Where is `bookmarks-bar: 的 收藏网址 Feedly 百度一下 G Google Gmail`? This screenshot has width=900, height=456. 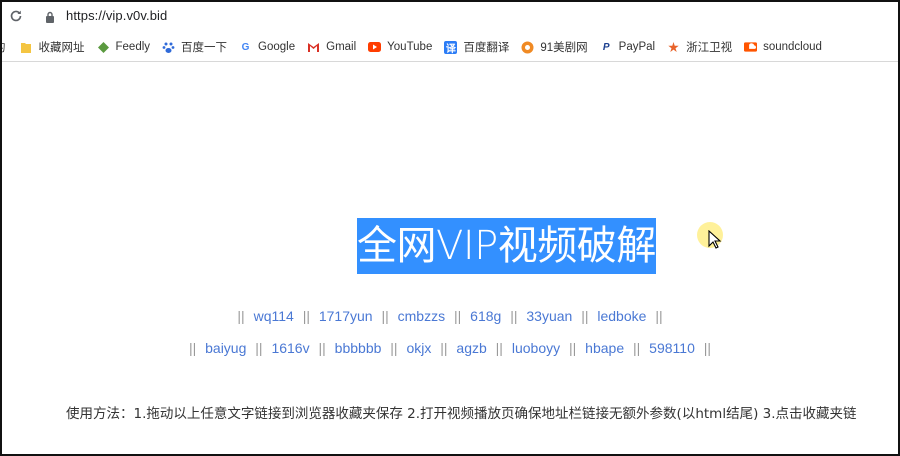
bookmarks-bar: 的 收藏网址 Feedly 百度一下 G Google Gmail is located at coordinates (450, 47).